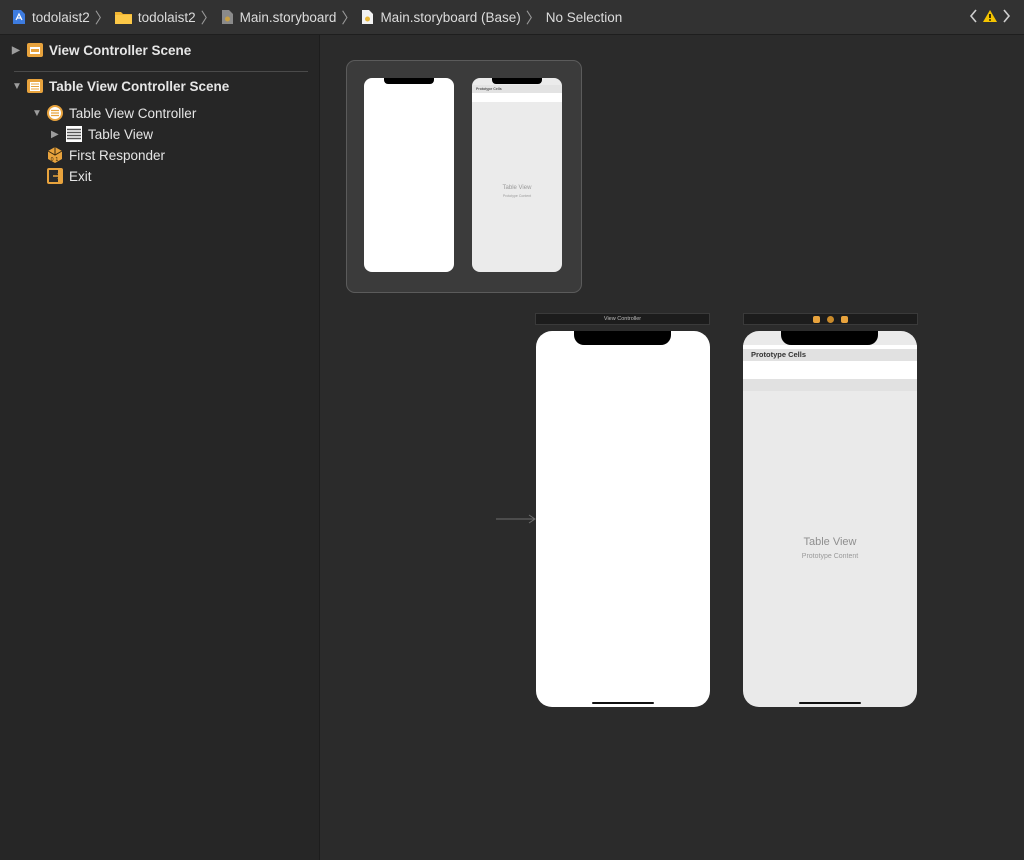 Image resolution: width=1024 pixels, height=860 pixels. What do you see at coordinates (117, 155) in the screenshot?
I see `outline-label: First Responder` at bounding box center [117, 155].